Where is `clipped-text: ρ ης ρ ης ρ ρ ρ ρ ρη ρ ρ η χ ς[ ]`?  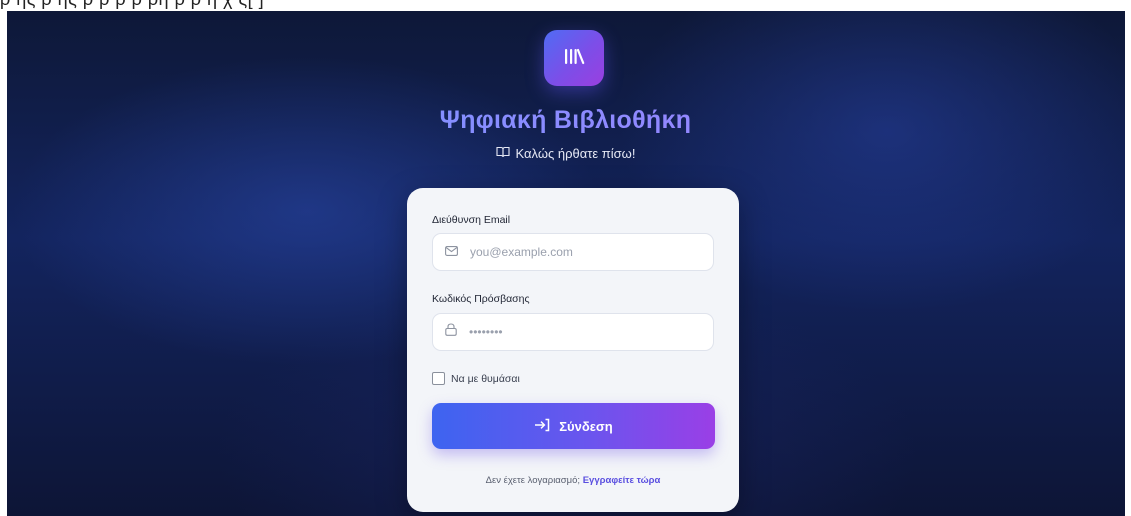 clipped-text: ρ ης ρ ης ρ ρ ρ ρ ρη ρ ρ η χ ς[ ] is located at coordinates (132, 5).